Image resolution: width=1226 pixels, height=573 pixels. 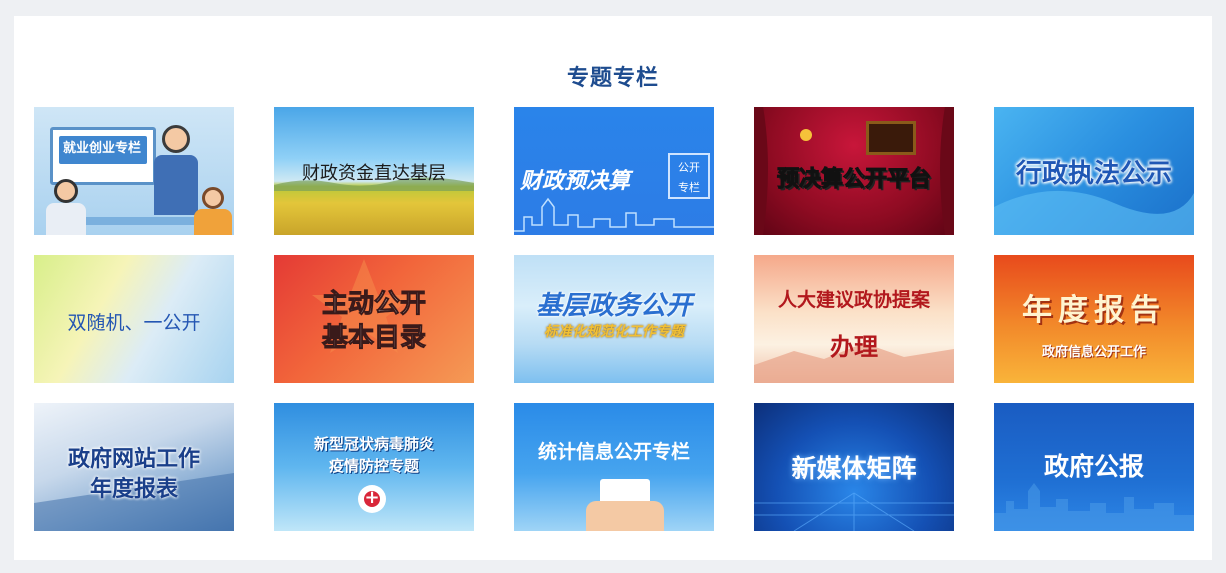 I want to click on tile-government-gazette: 政府公报, so click(x=1094, y=467).